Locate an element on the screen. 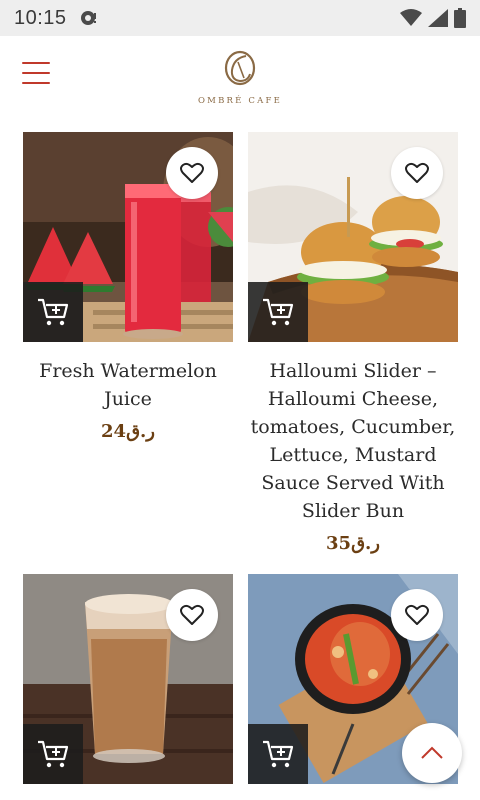  product-image-coffee is located at coordinates (128, 679).